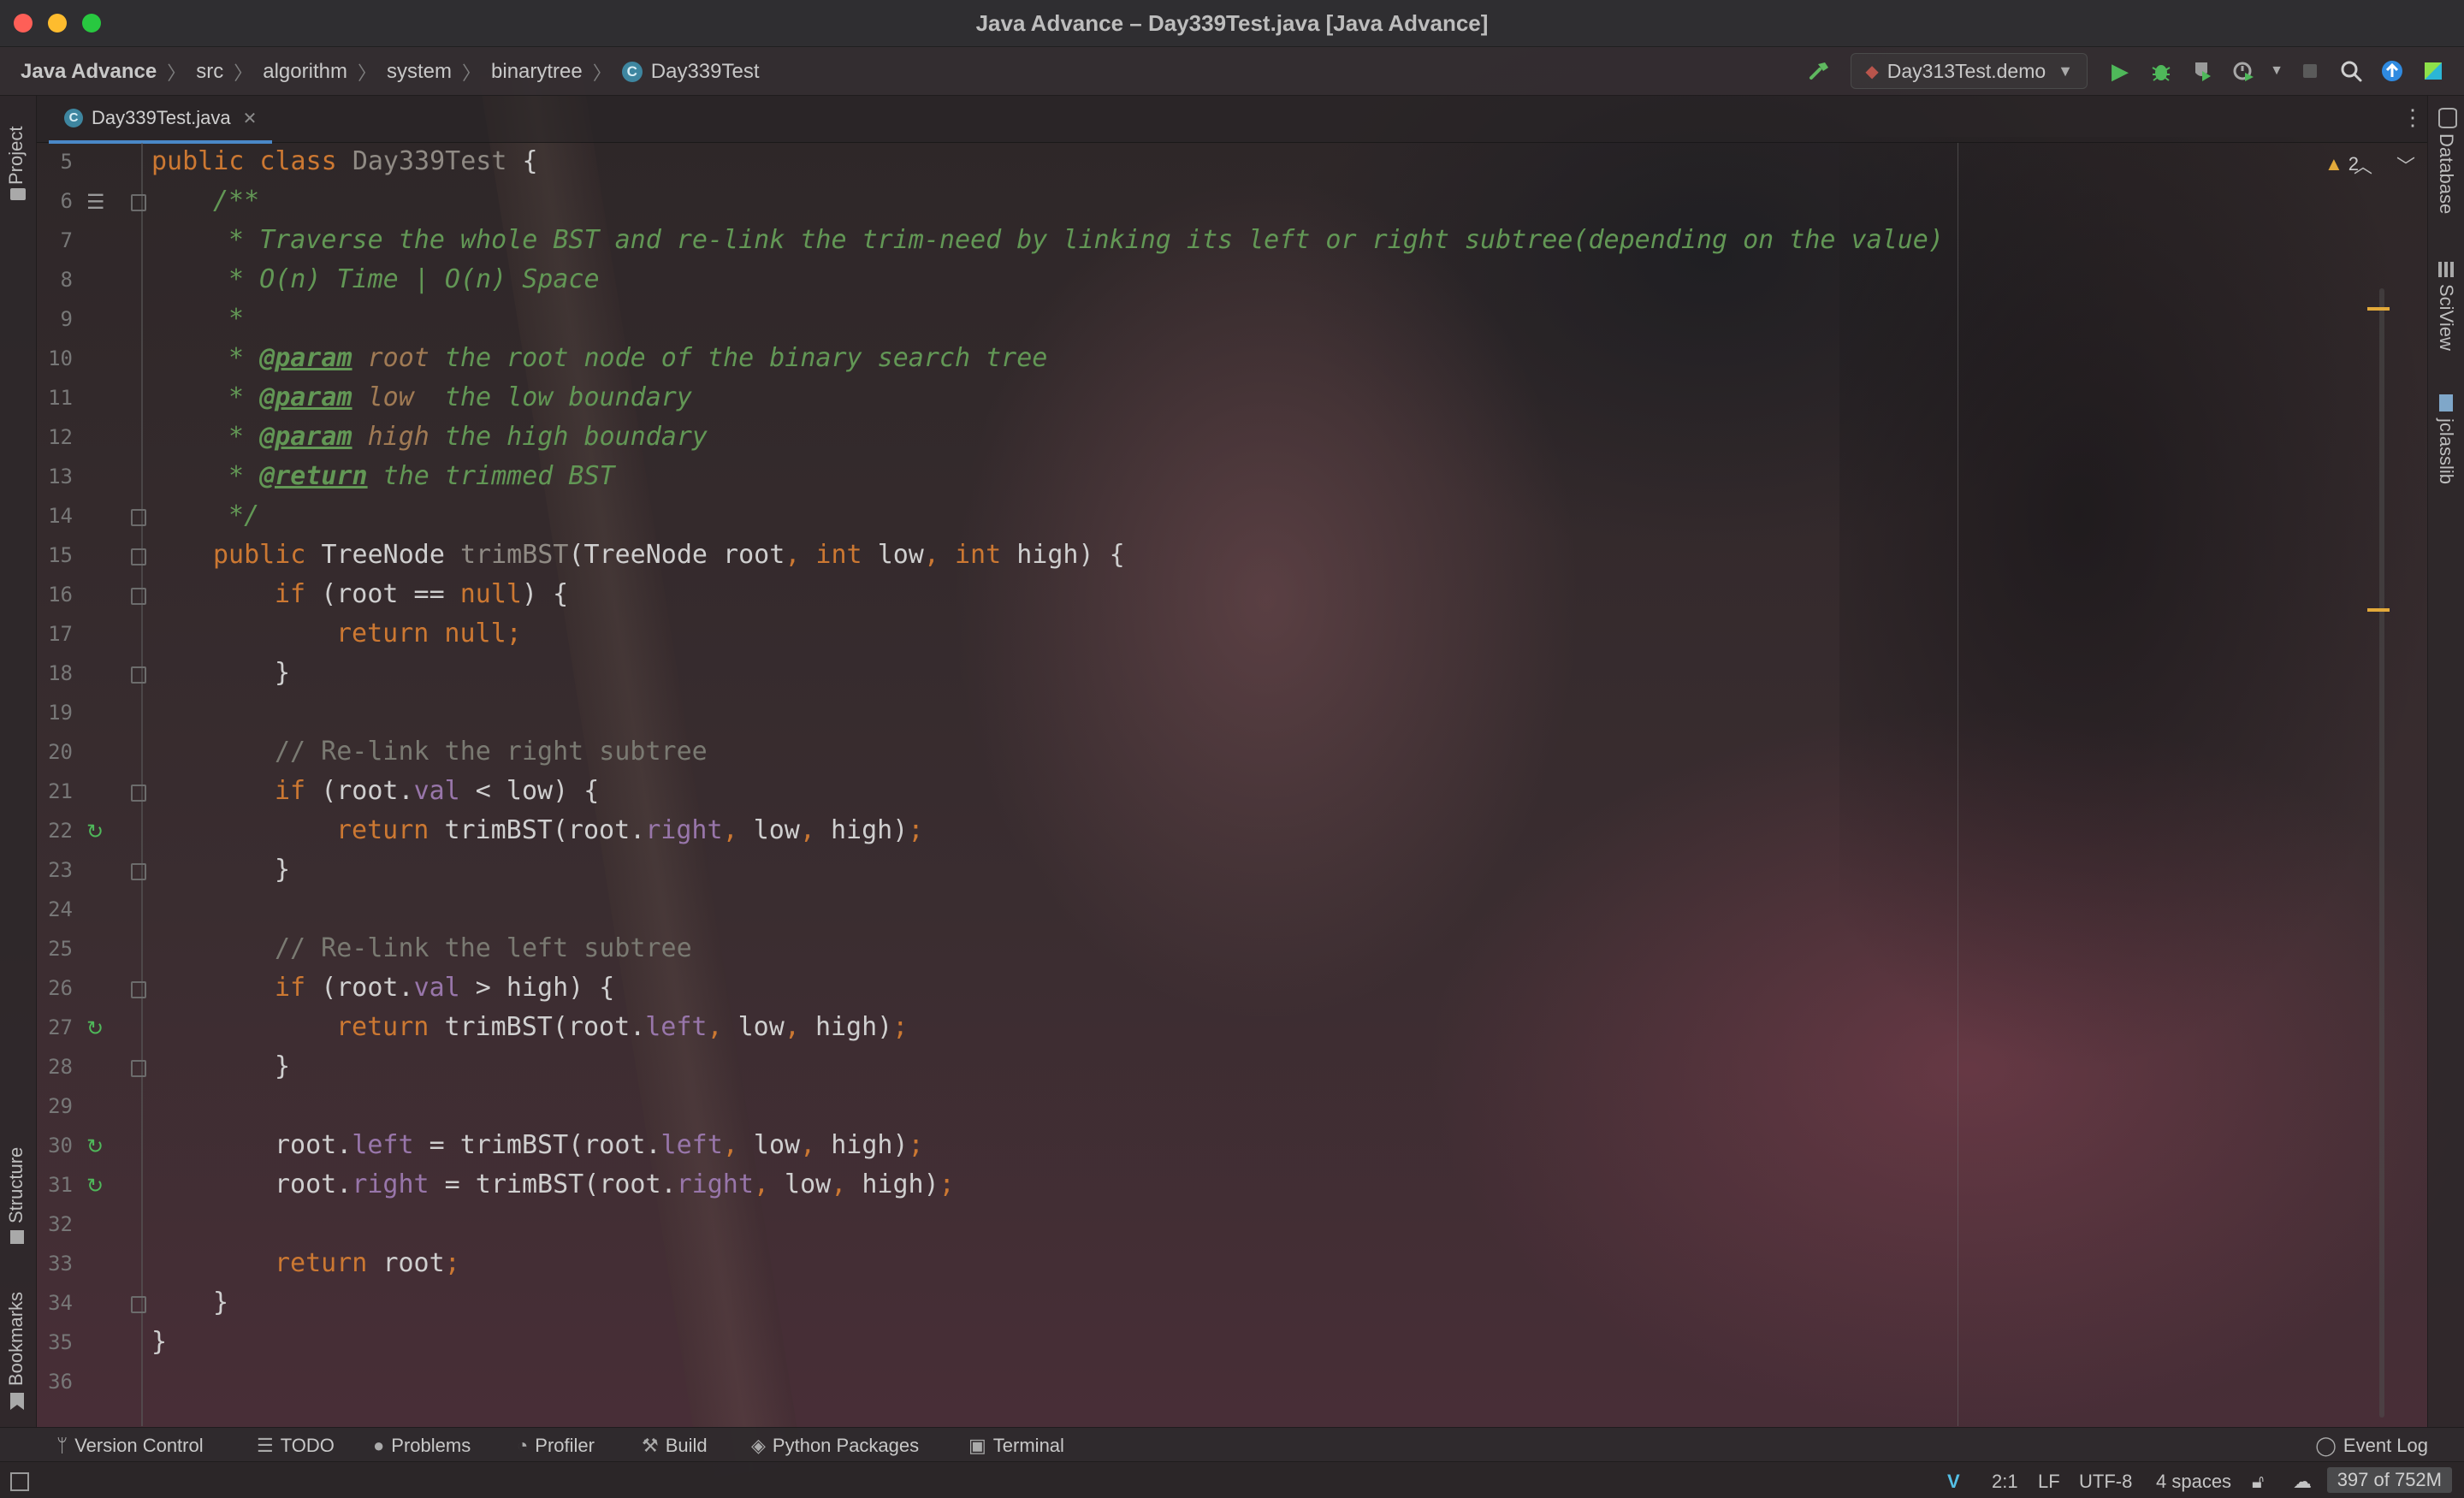 The image size is (2464, 1498). What do you see at coordinates (1232, 792) in the screenshot?
I see `code-line: 21 if (root.val < low) {` at bounding box center [1232, 792].